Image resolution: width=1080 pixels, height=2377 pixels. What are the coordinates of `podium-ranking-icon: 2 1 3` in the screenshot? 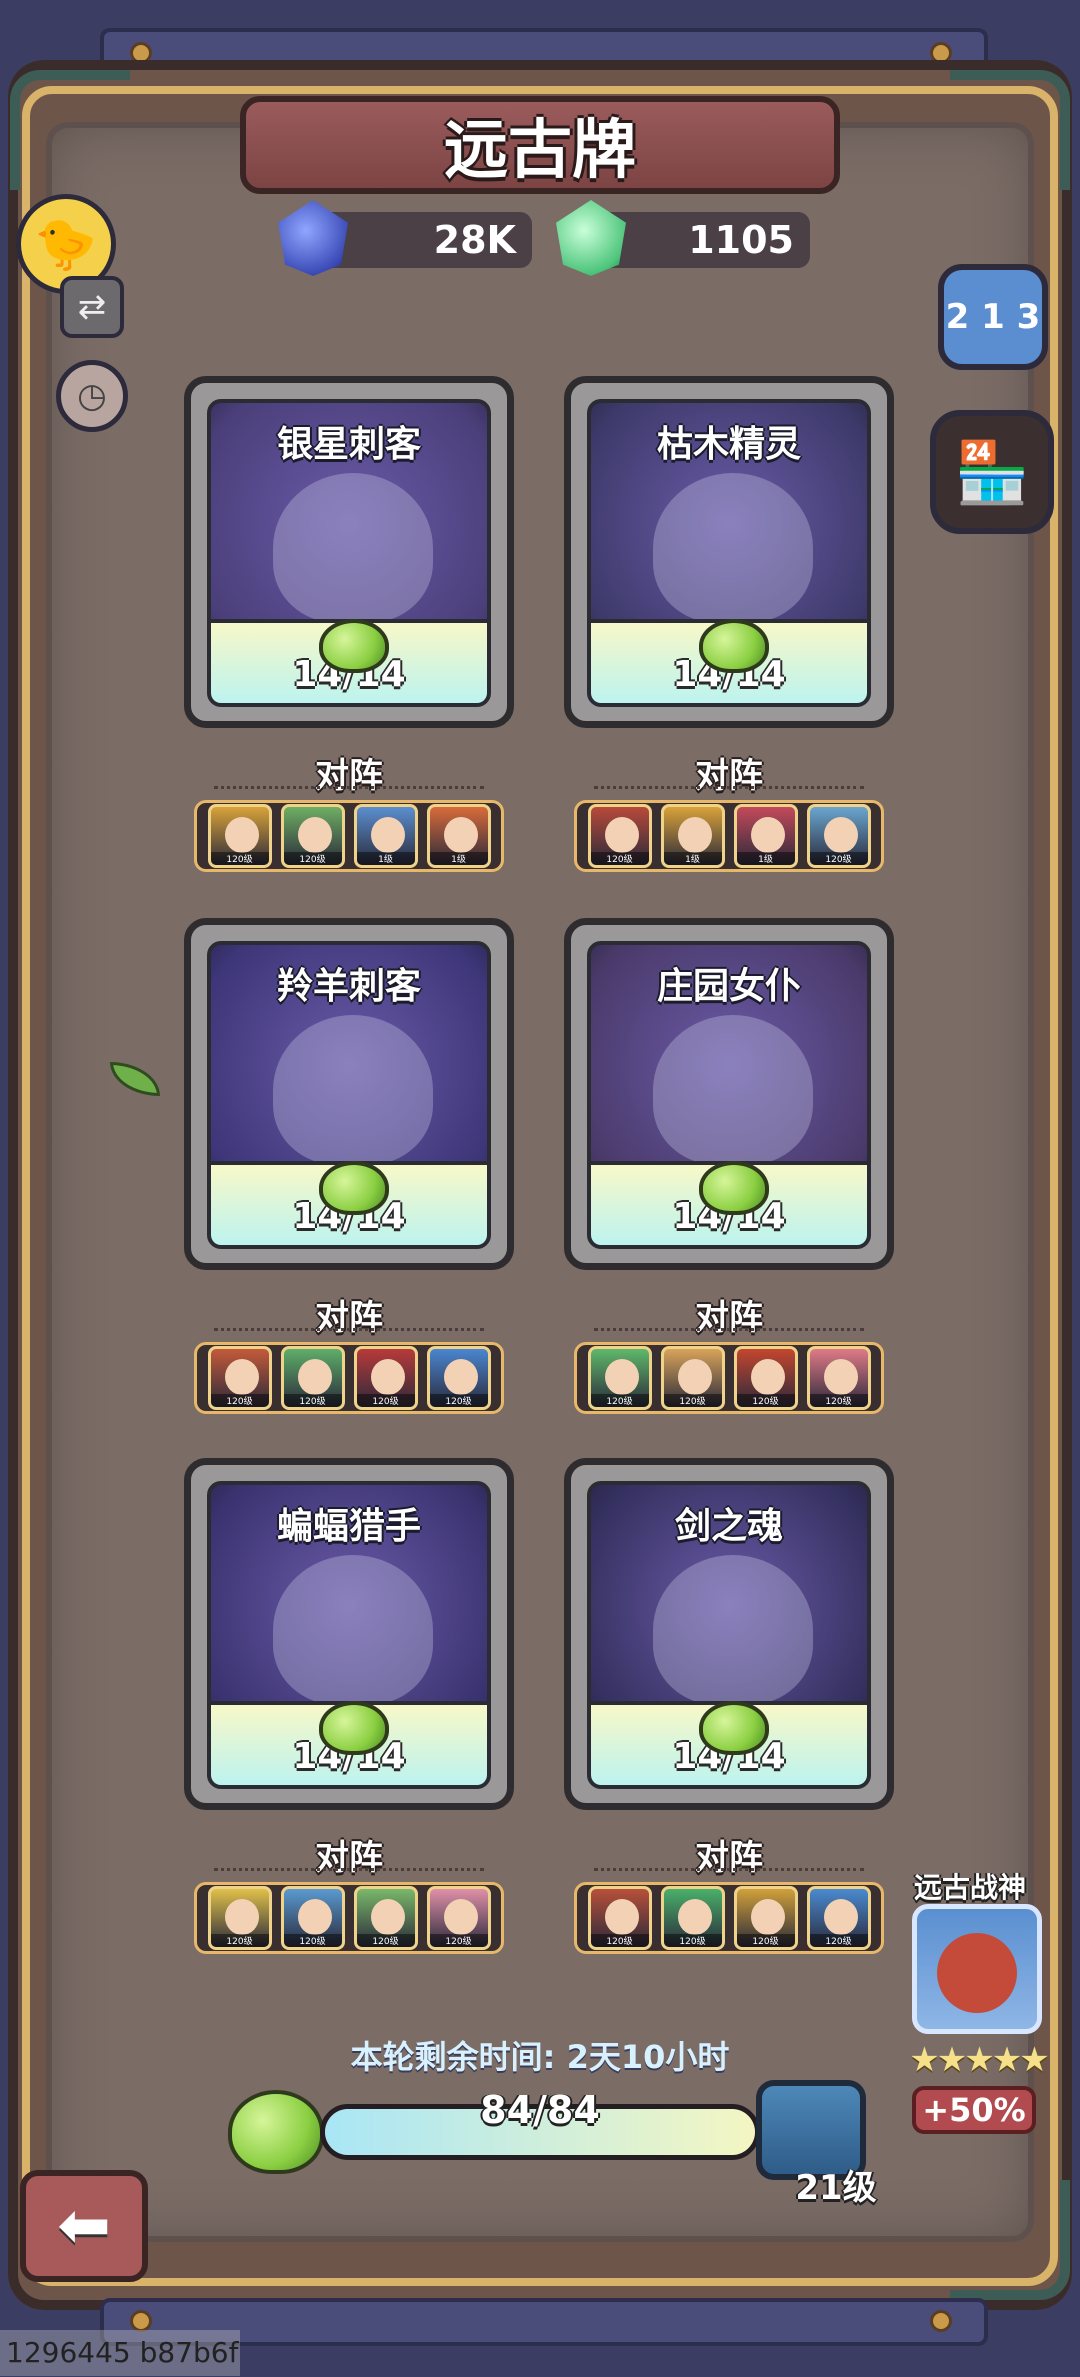 It's located at (993, 317).